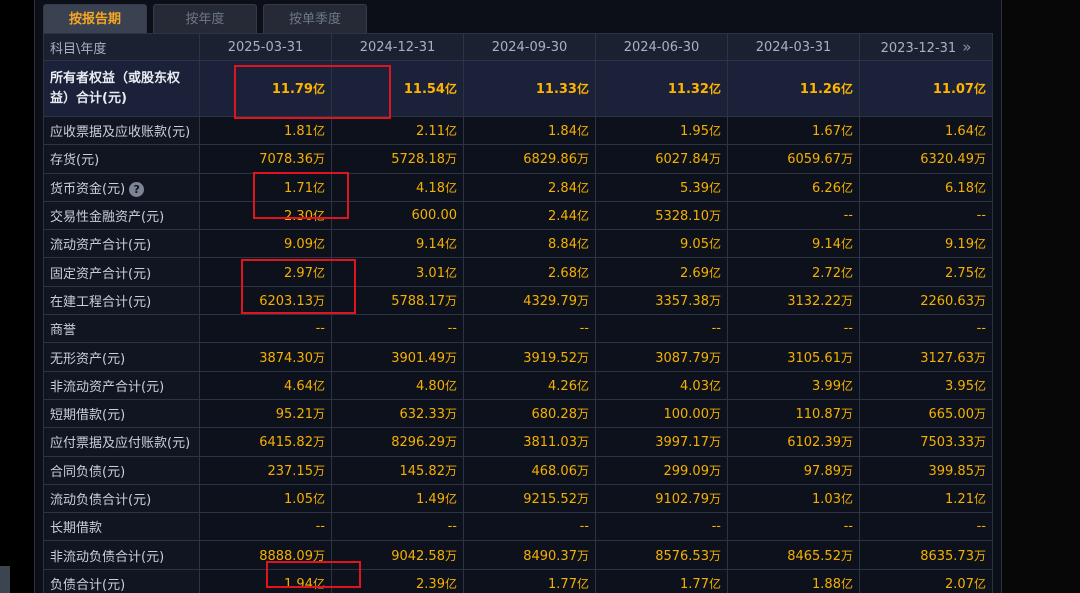 The height and width of the screenshot is (593, 1080). What do you see at coordinates (315, 19) in the screenshot?
I see `tab-by-quarter: 按单季度` at bounding box center [315, 19].